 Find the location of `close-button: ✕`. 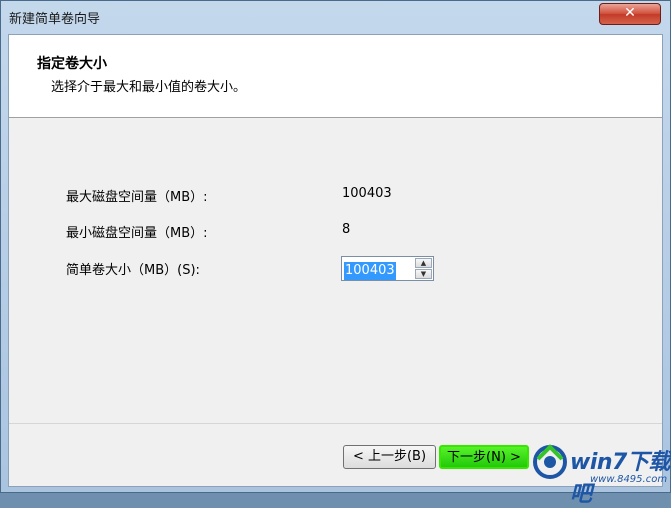

close-button: ✕ is located at coordinates (630, 14).